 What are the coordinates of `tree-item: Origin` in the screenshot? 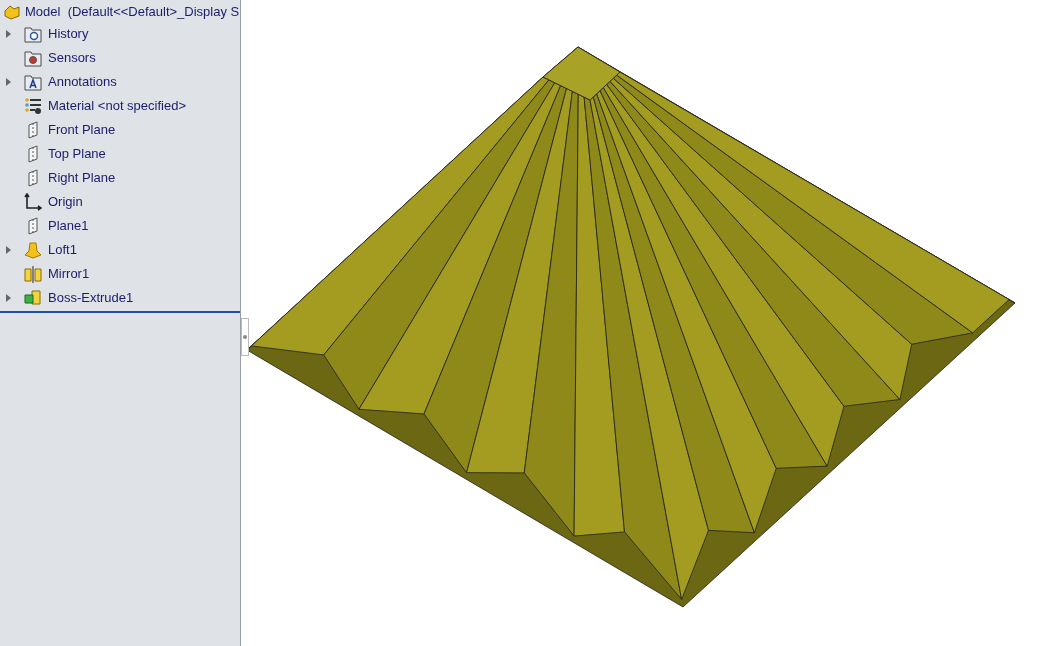 It's located at (65, 202).